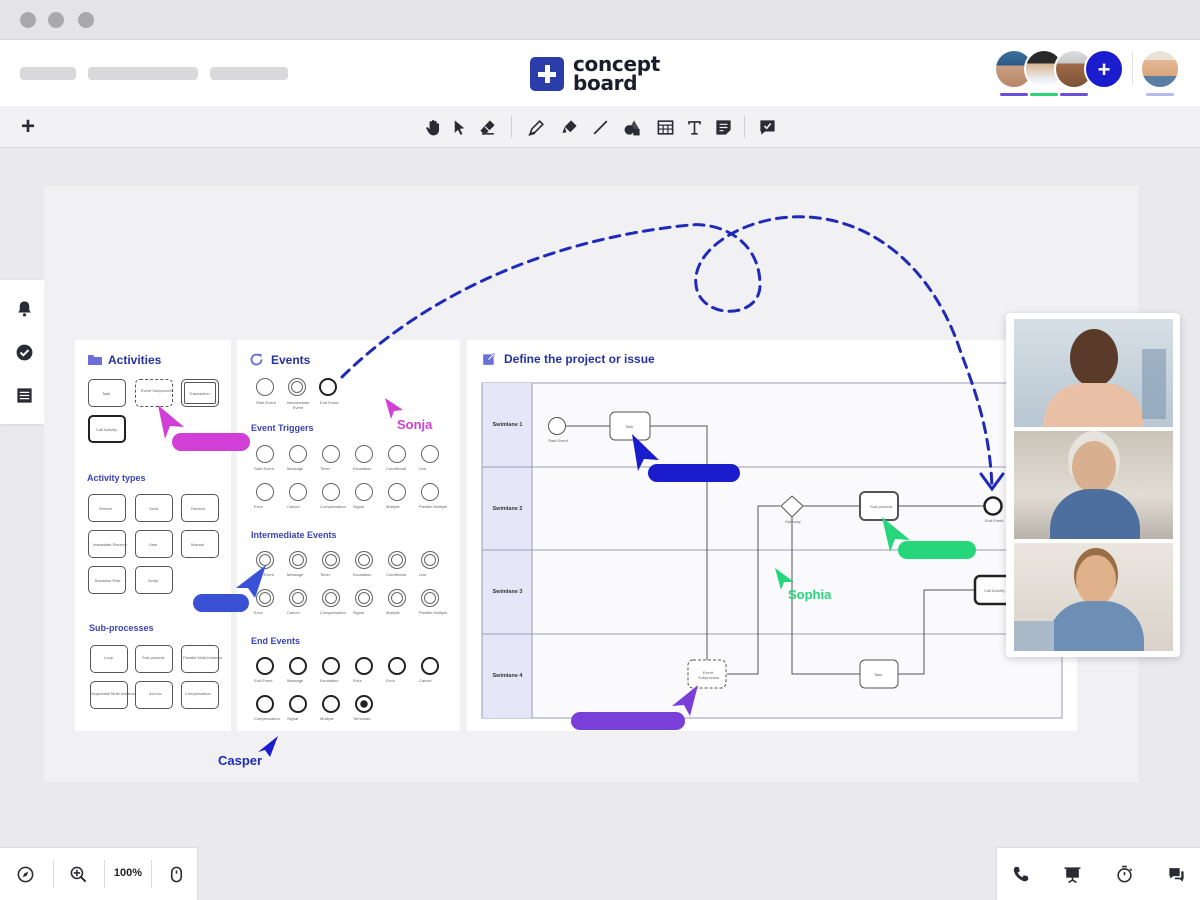 This screenshot has width=1200, height=900. Describe the element at coordinates (1176, 874) in the screenshot. I see `chat-icon` at that location.